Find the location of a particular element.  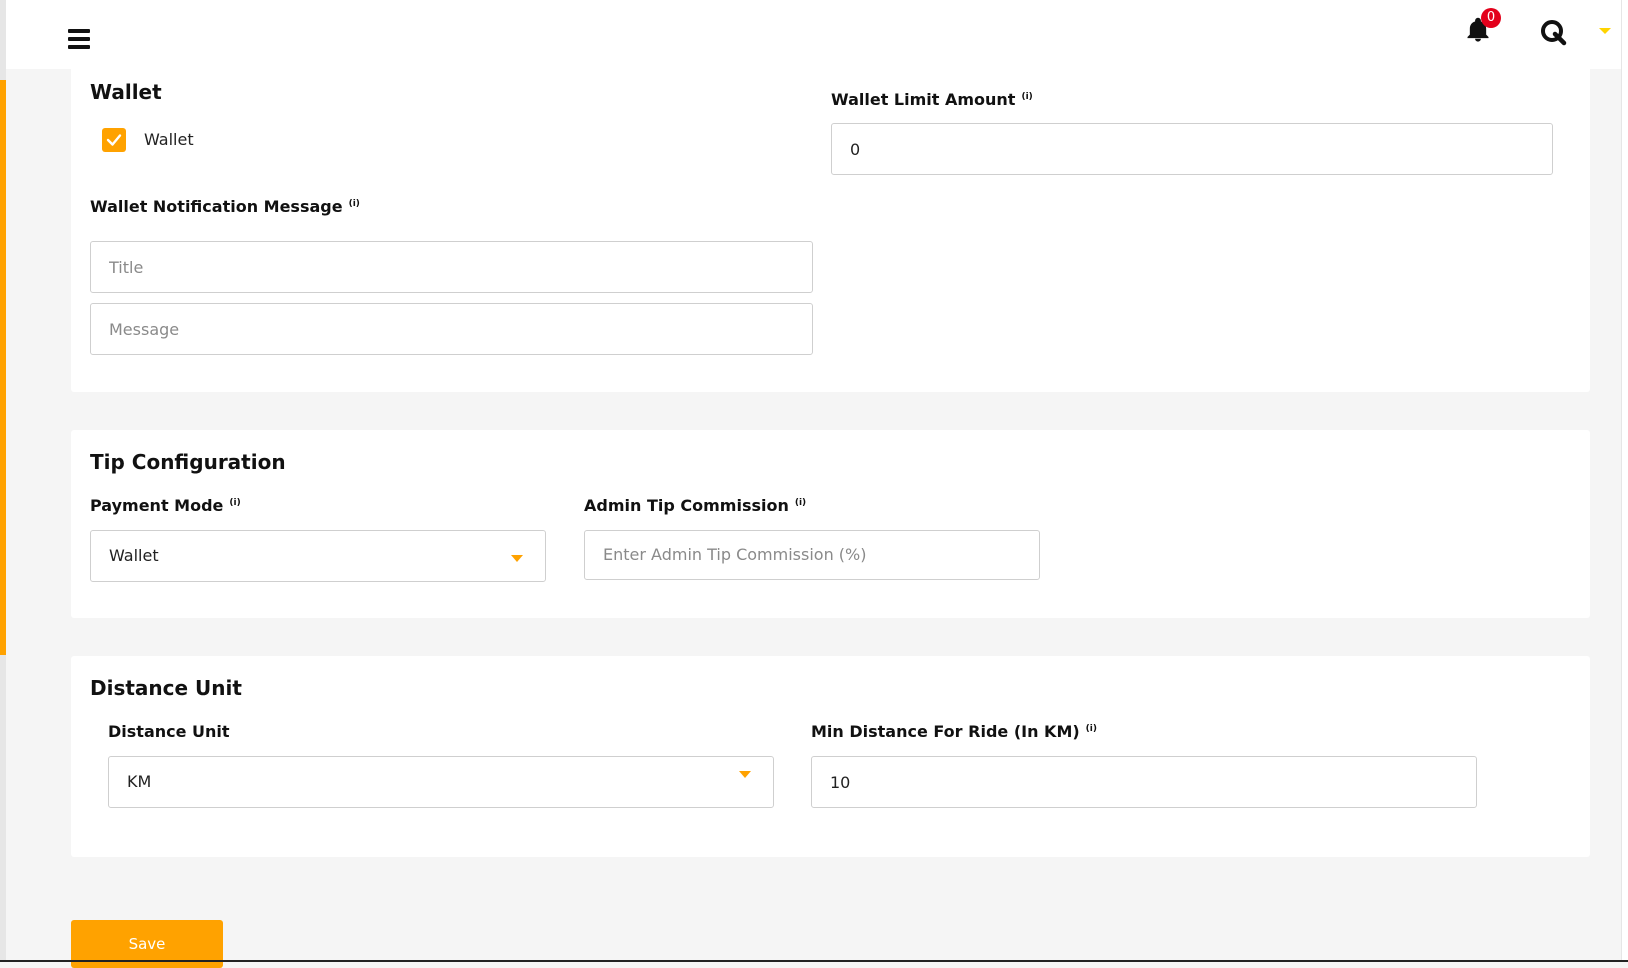

wallet-section-title: Wallet is located at coordinates (126, 92).